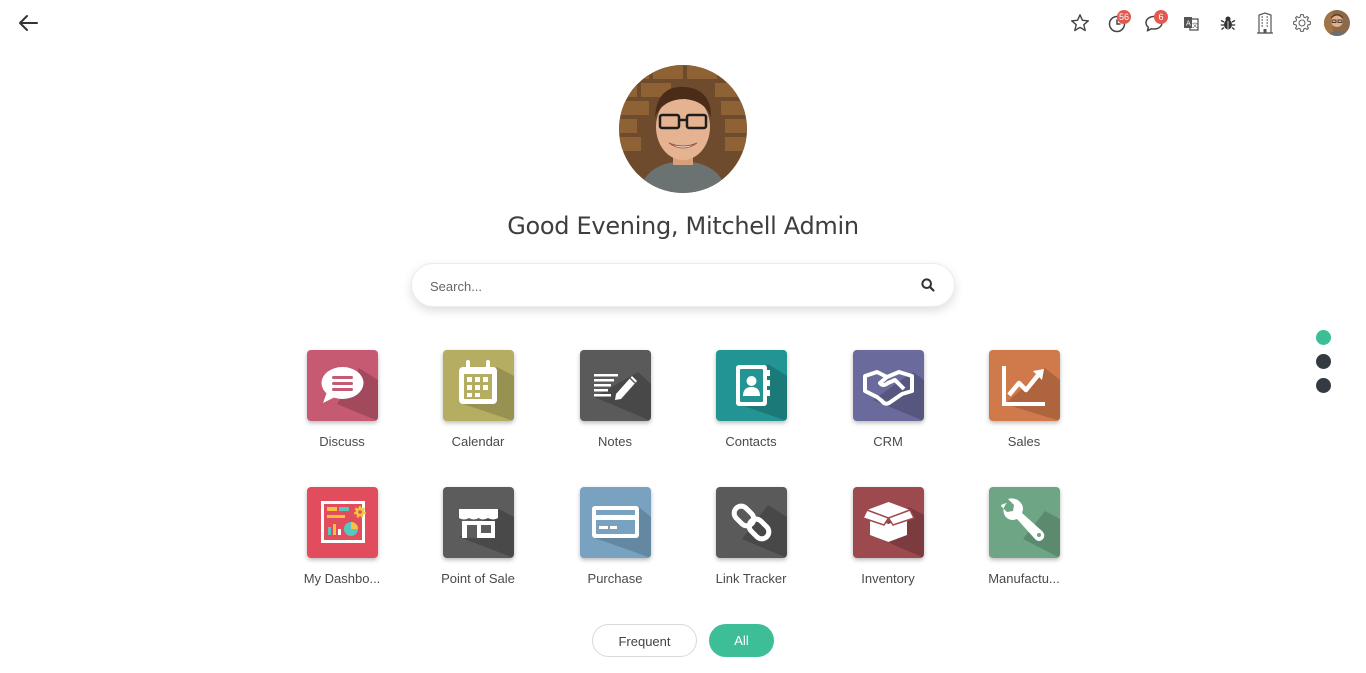 This screenshot has width=1366, height=673. What do you see at coordinates (1116, 23) in the screenshot?
I see `activities-button: 56` at bounding box center [1116, 23].